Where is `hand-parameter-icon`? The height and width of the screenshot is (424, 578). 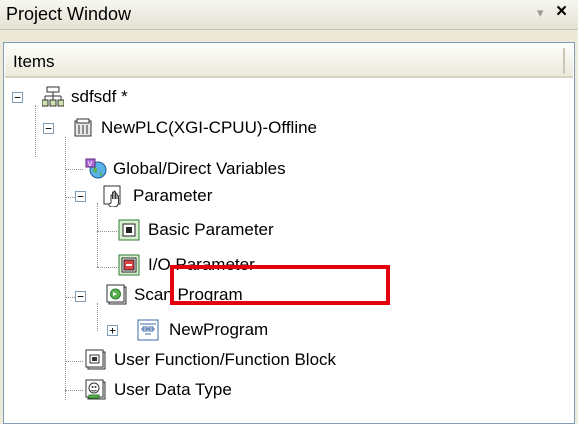 hand-parameter-icon is located at coordinates (112, 196).